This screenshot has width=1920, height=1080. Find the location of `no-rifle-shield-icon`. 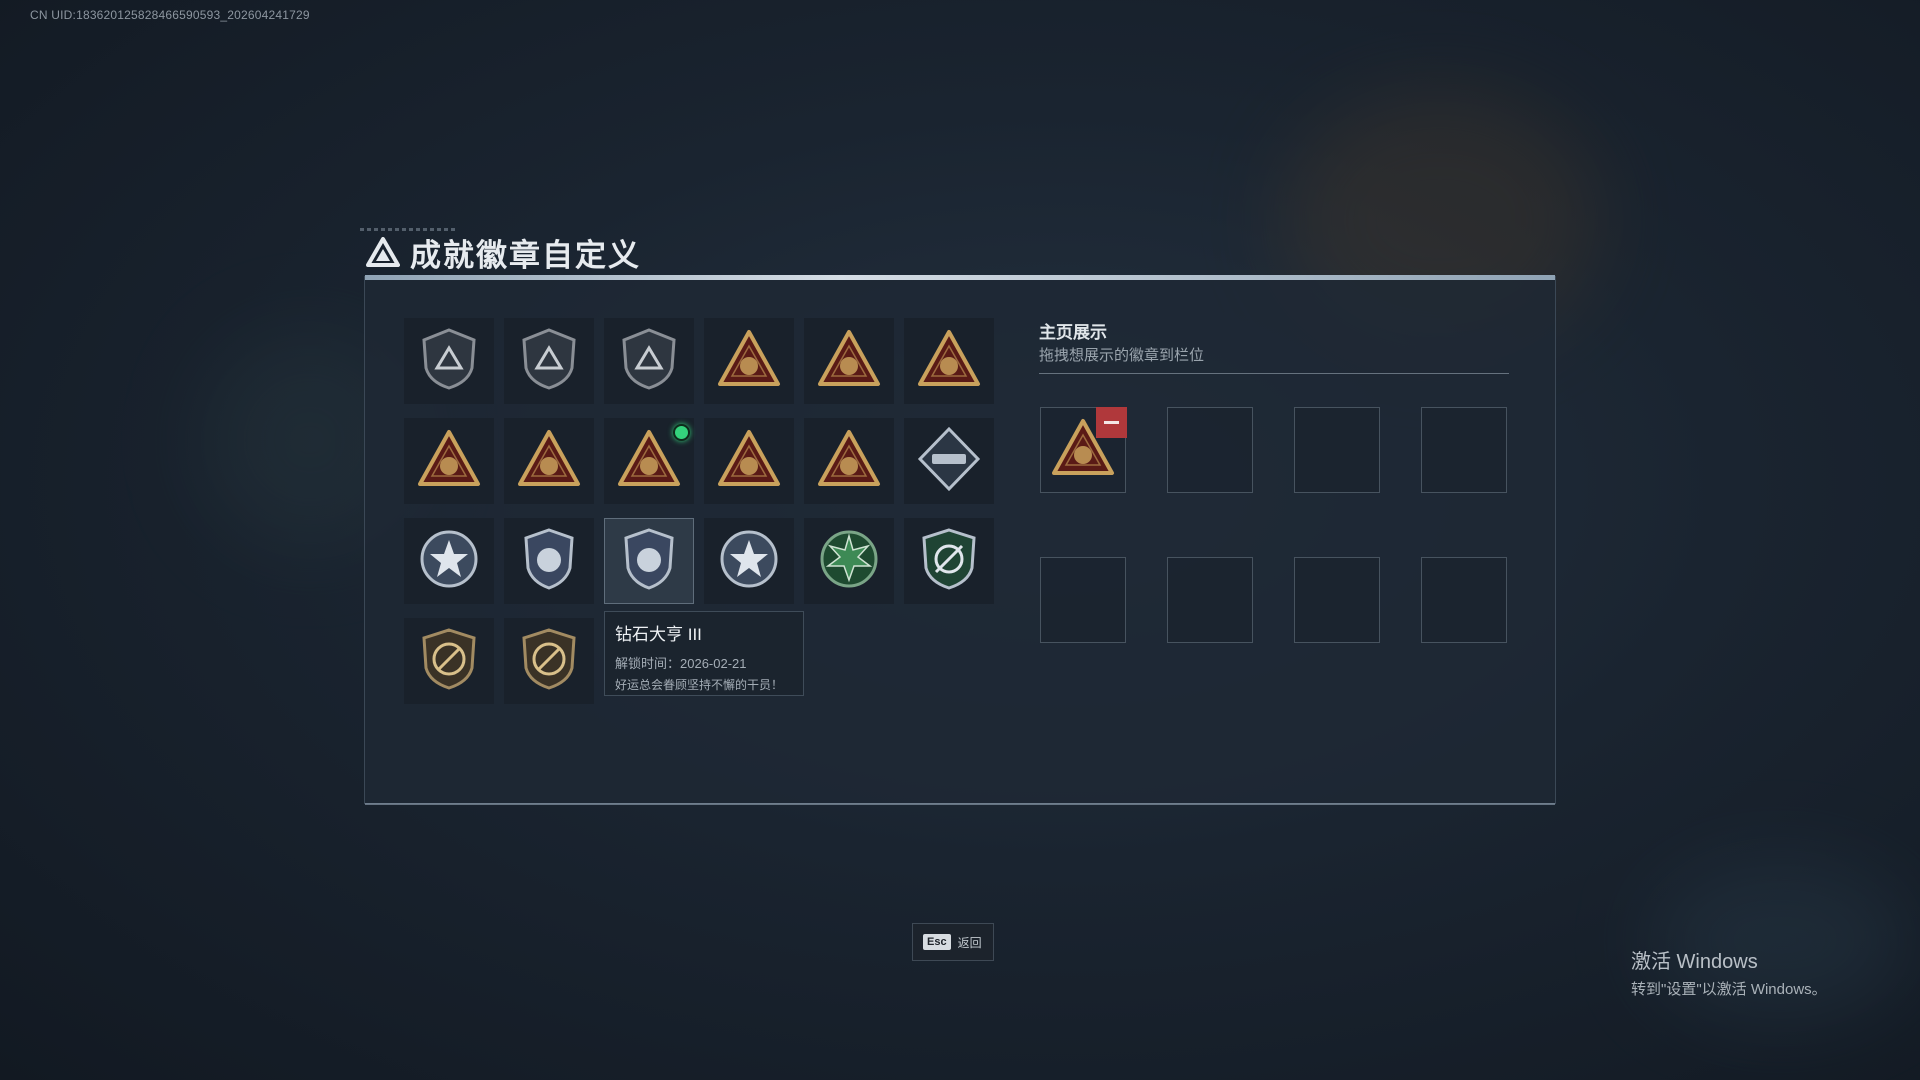

no-rifle-shield-icon is located at coordinates (449, 661).